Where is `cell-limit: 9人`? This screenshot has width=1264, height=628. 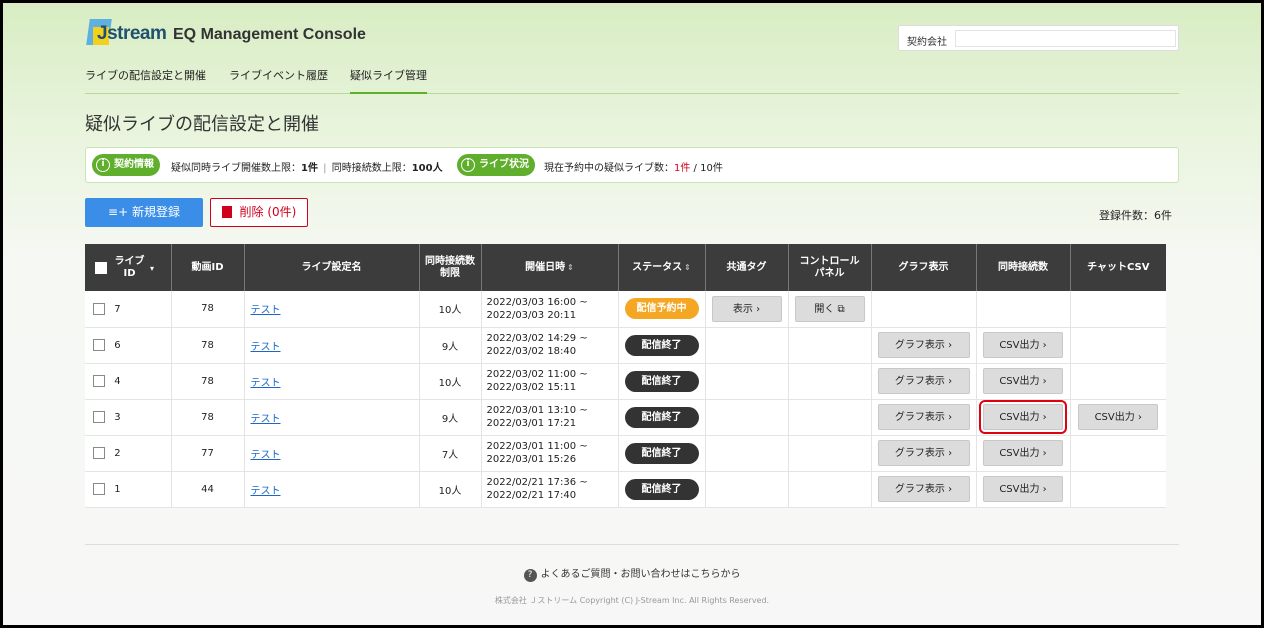 cell-limit: 9人 is located at coordinates (450, 417).